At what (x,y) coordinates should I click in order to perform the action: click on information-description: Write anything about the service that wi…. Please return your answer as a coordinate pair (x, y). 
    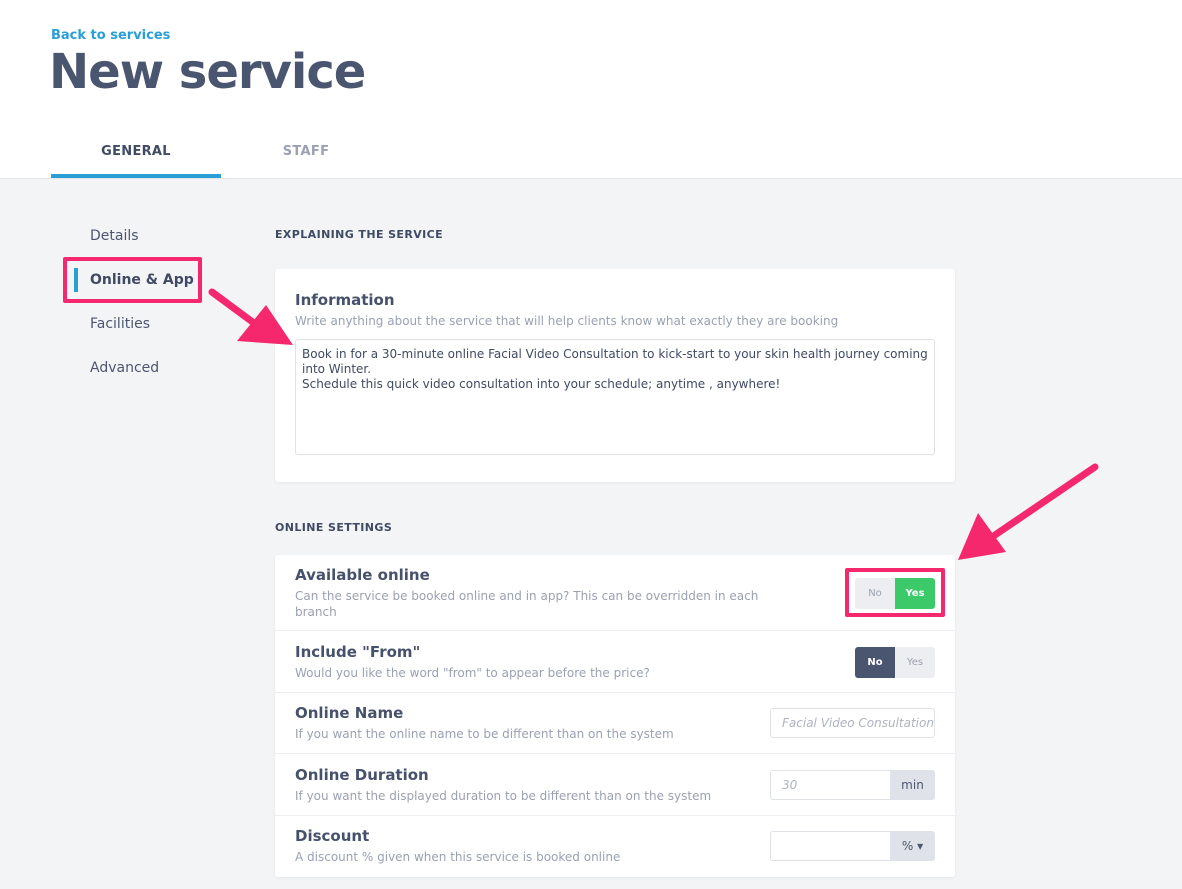
    Looking at the image, I should click on (567, 321).